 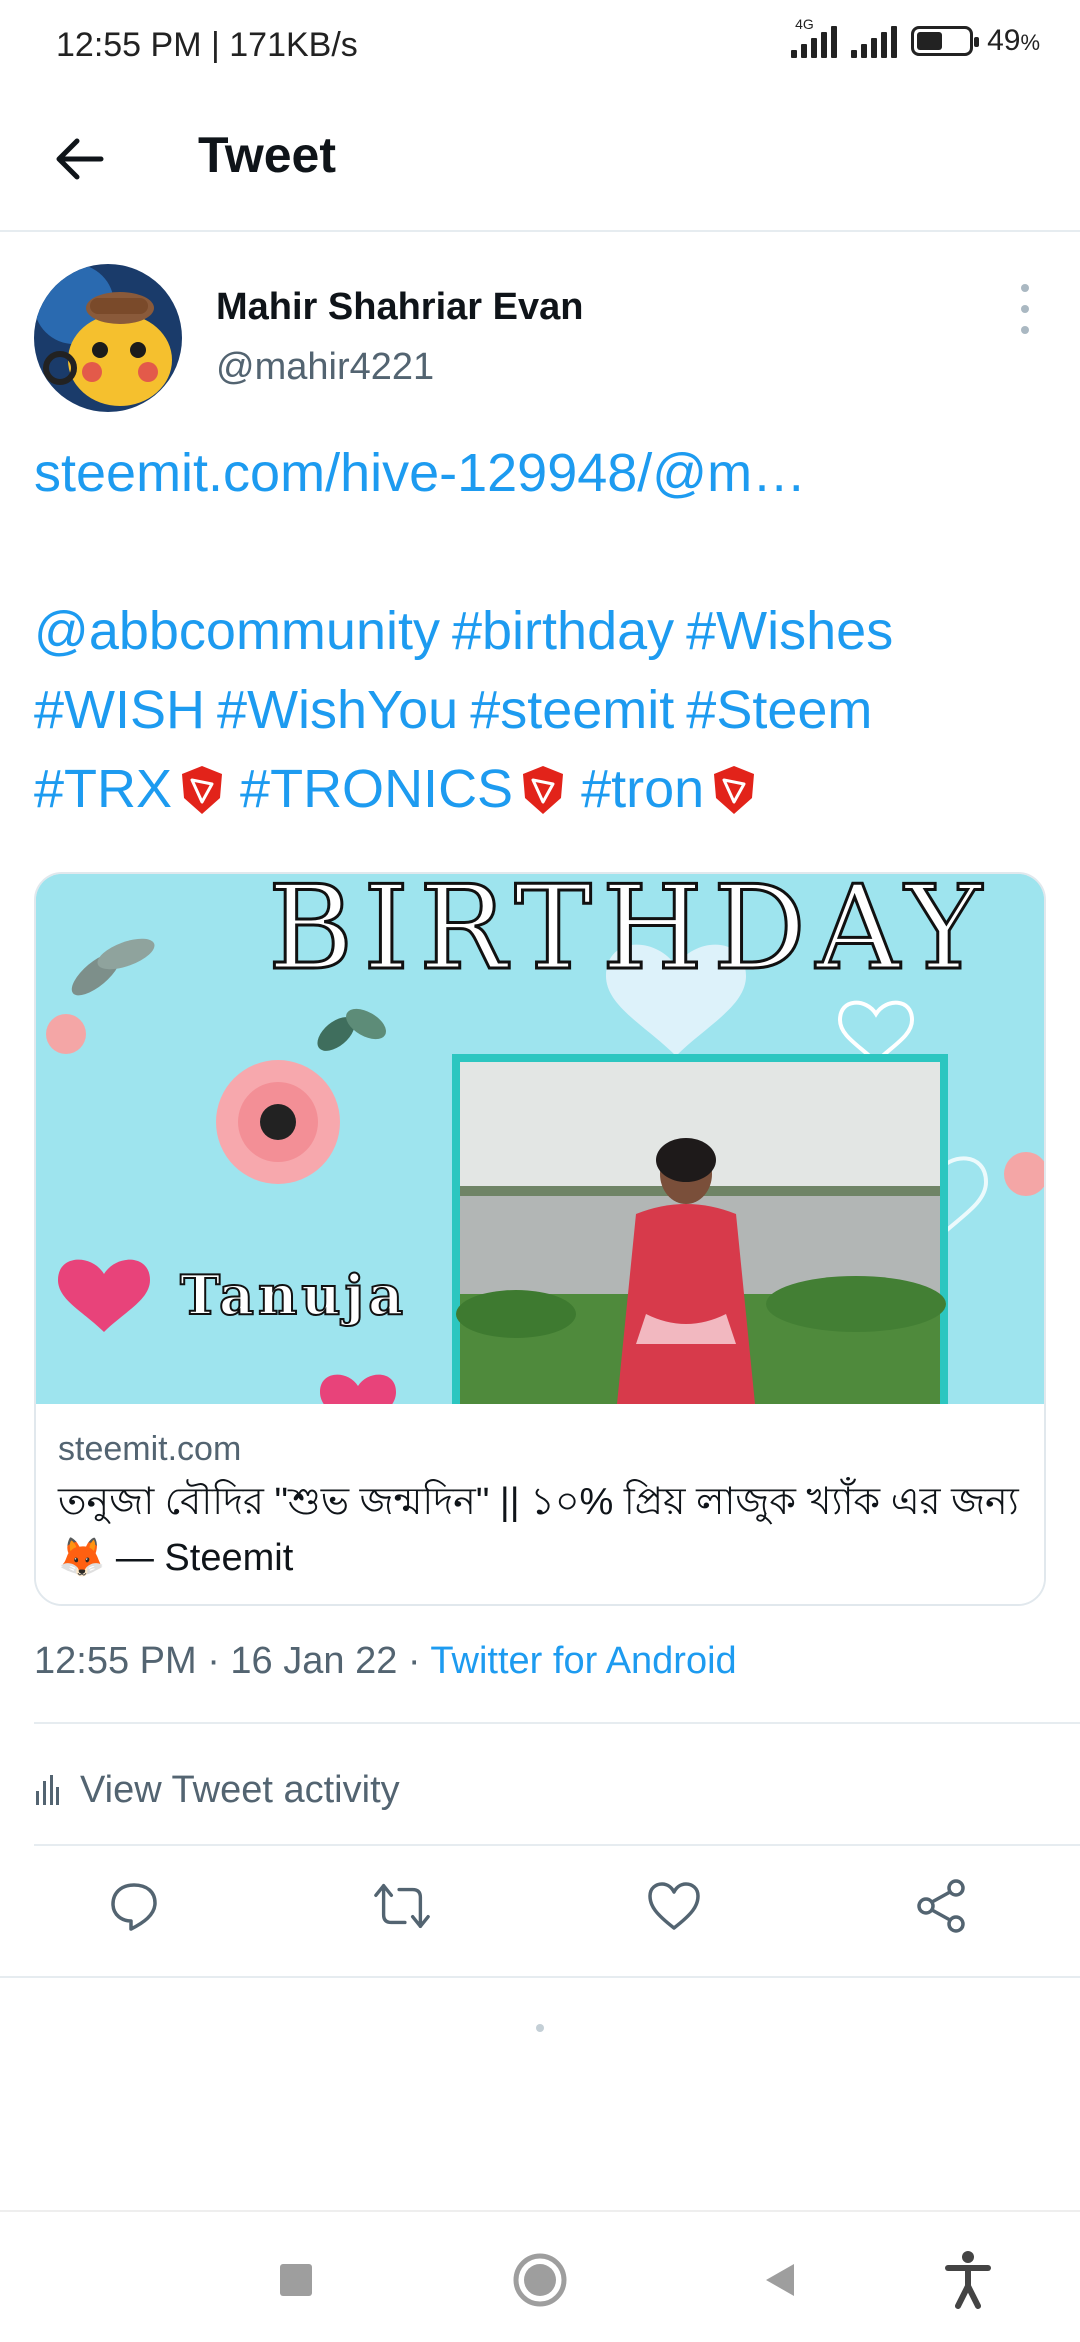 What do you see at coordinates (563, 631) in the screenshot?
I see `hashtag-link: #birthday` at bounding box center [563, 631].